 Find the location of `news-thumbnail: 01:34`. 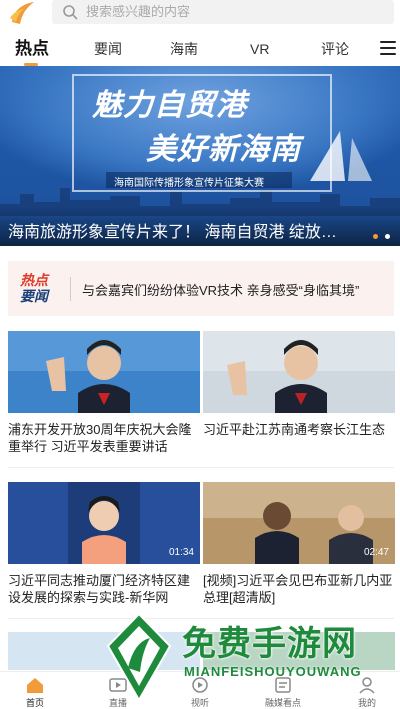

news-thumbnail: 01:34 is located at coordinates (104, 523).